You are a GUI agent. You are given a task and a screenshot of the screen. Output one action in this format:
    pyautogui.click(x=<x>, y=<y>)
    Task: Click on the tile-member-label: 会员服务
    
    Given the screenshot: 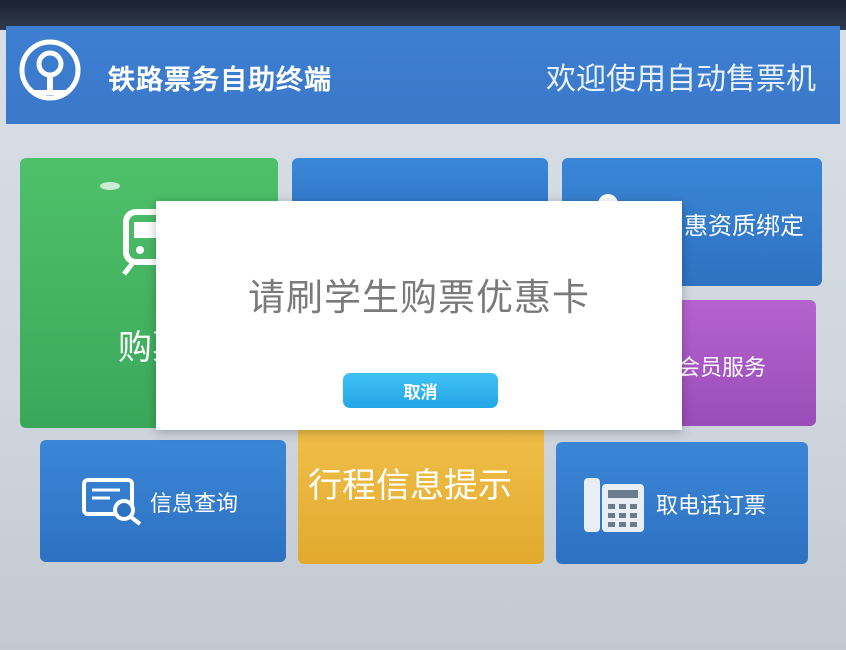 What is the action you would take?
    pyautogui.click(x=722, y=368)
    